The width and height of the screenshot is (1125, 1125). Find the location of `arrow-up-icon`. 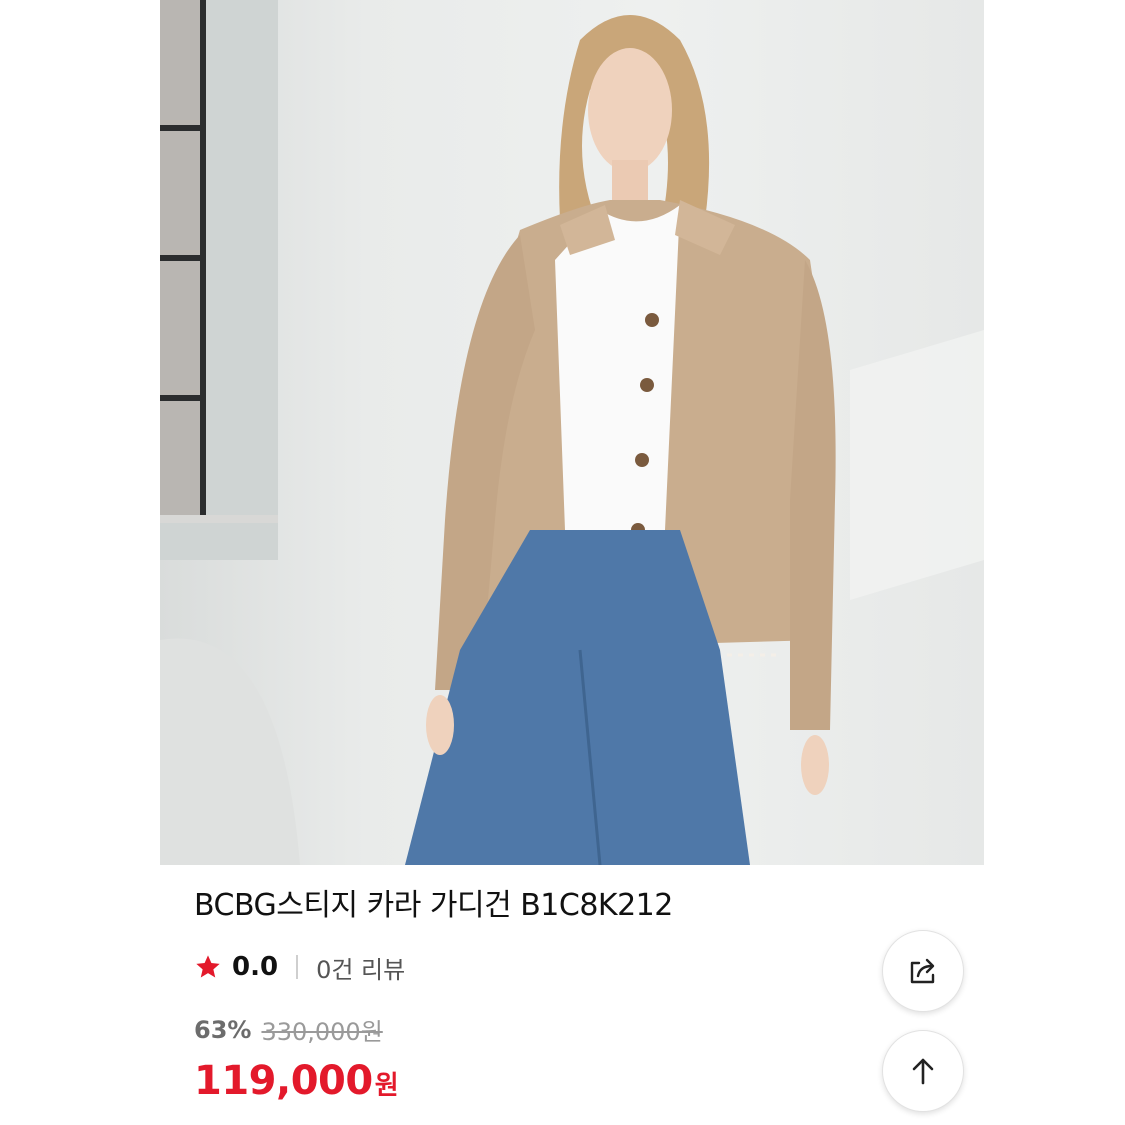

arrow-up-icon is located at coordinates (923, 1071).